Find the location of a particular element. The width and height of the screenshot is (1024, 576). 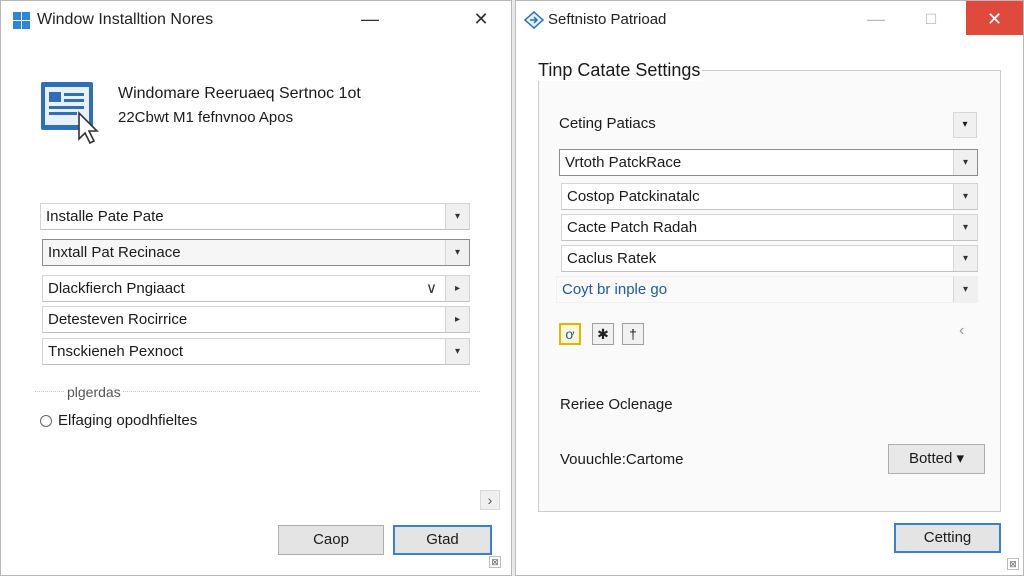

combo-text: Vrtoth PatckRace is located at coordinates (623, 162).